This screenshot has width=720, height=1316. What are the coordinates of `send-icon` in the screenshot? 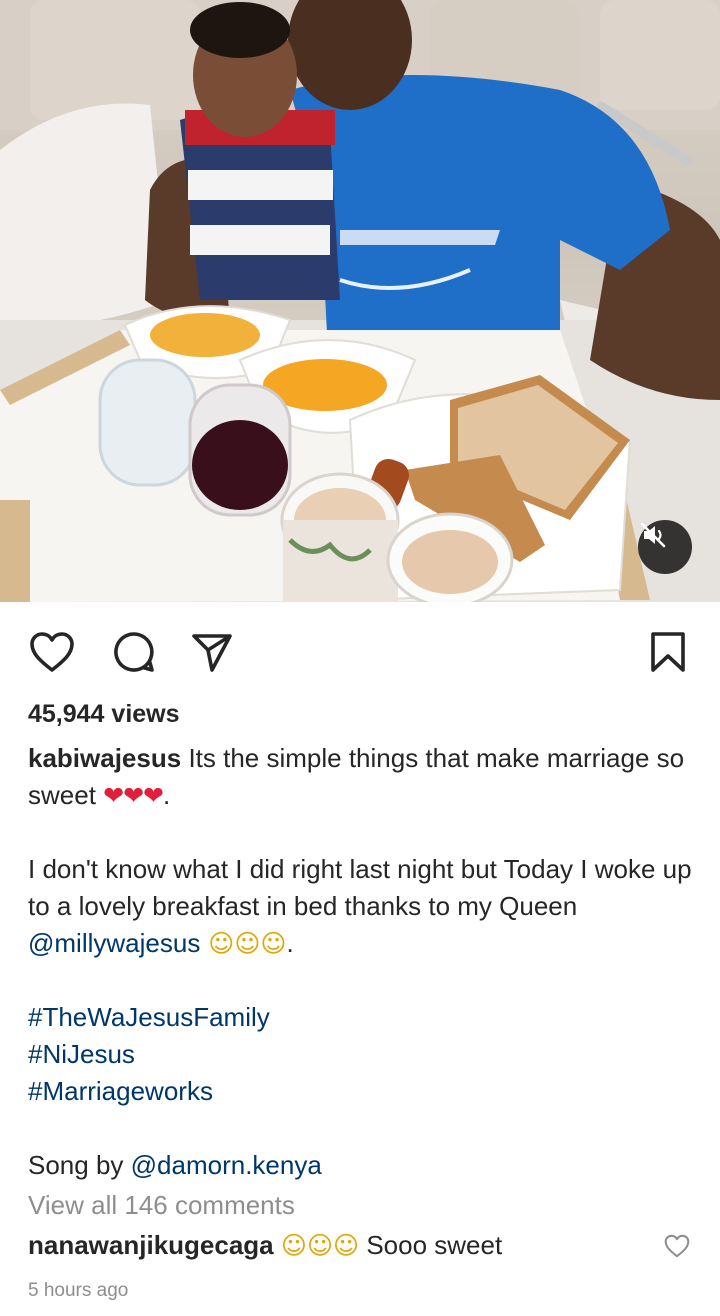 It's located at (212, 653).